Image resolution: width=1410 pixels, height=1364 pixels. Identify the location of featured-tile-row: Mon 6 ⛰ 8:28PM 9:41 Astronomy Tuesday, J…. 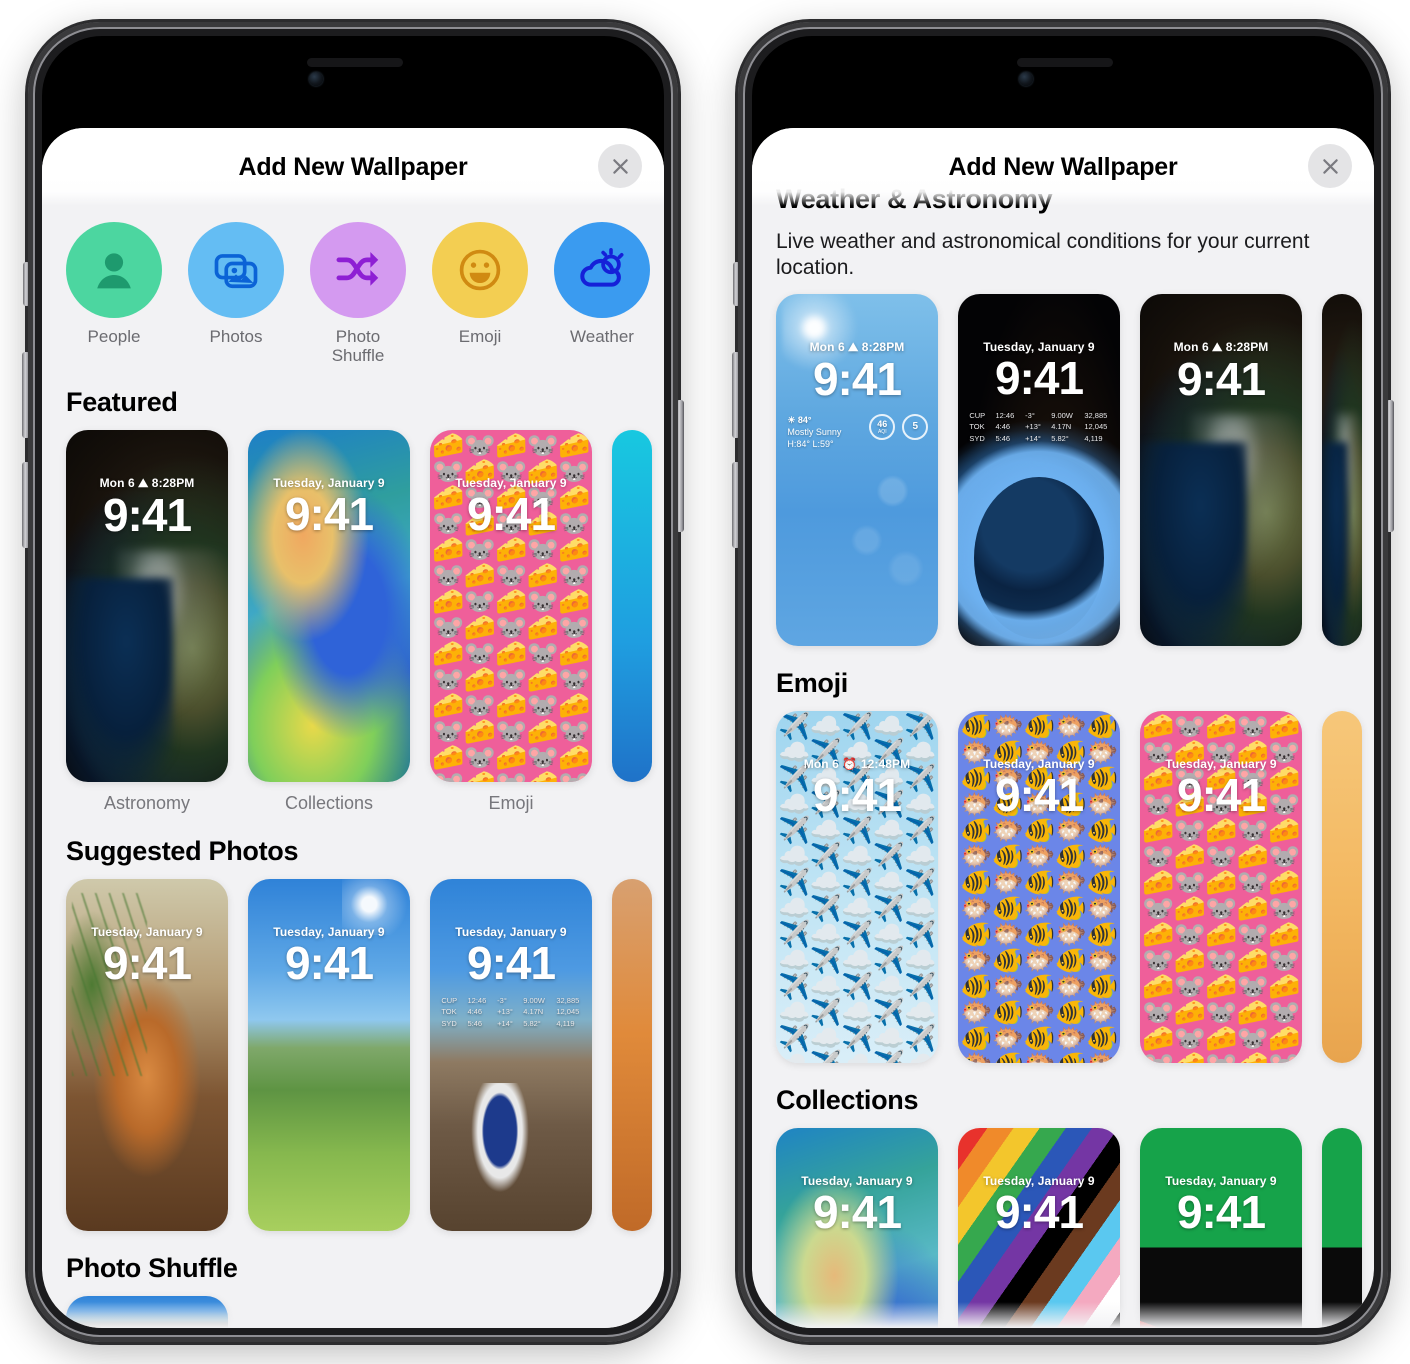
(353, 622).